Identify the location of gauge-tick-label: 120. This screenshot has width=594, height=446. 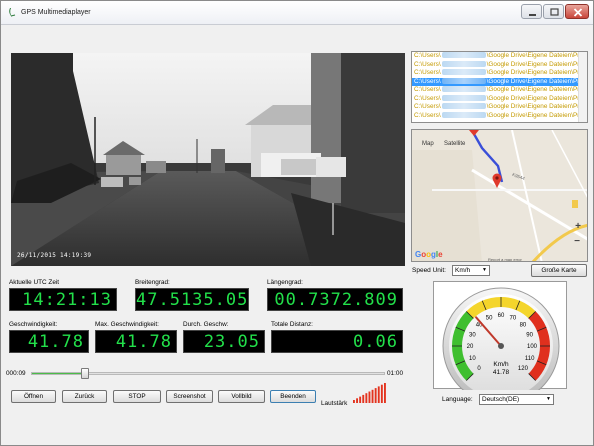
(523, 369).